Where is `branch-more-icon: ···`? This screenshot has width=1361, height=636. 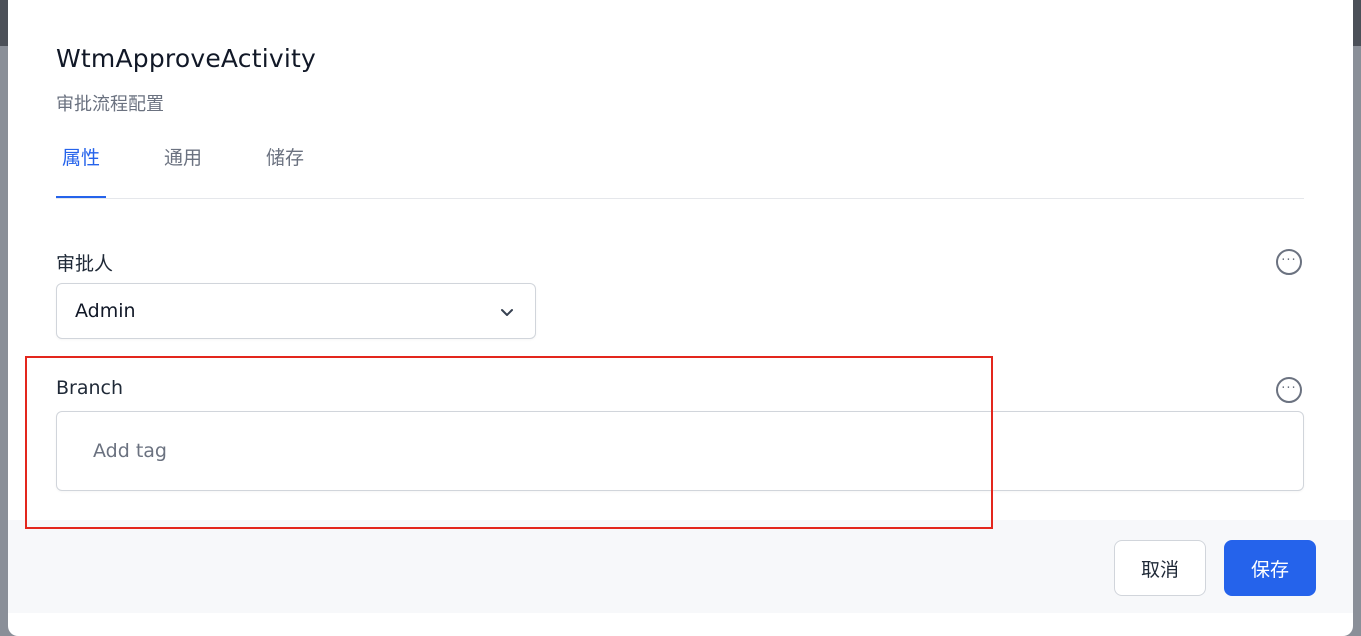 branch-more-icon: ··· is located at coordinates (1289, 390).